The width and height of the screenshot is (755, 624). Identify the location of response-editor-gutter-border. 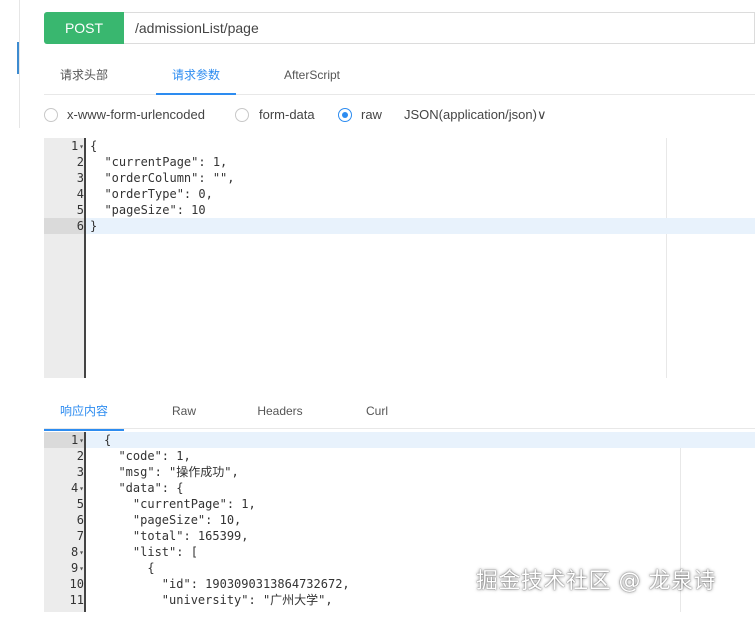
(85, 522).